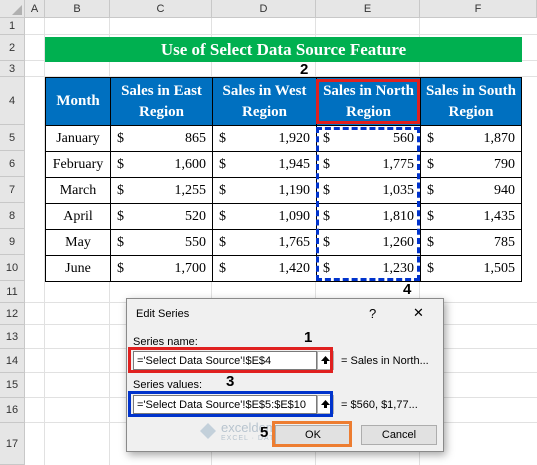 Image resolution: width=537 pixels, height=465 pixels. Describe the element at coordinates (499, 216) in the screenshot. I see `cell-value: 1,435` at that location.